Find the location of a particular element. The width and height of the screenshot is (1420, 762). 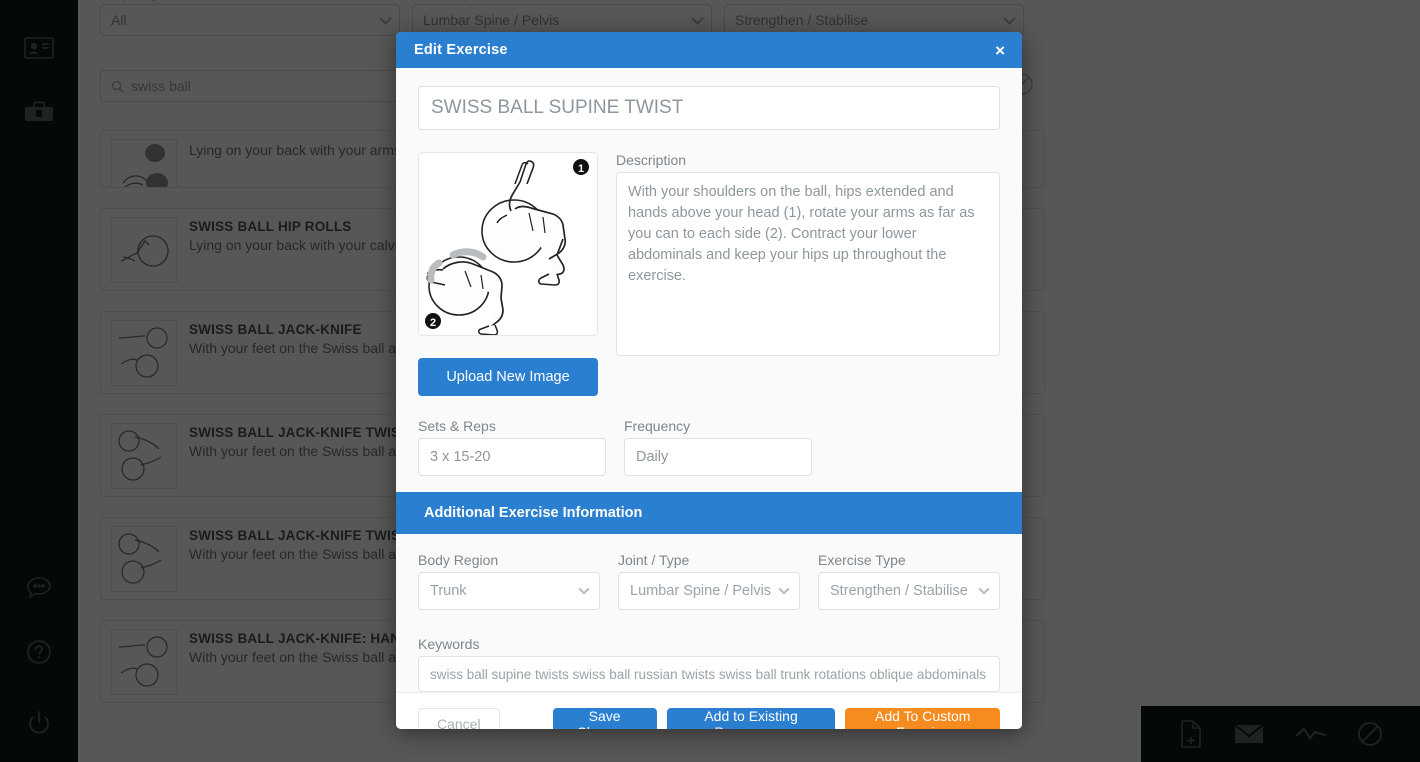

description-column: Description is located at coordinates (808, 274).